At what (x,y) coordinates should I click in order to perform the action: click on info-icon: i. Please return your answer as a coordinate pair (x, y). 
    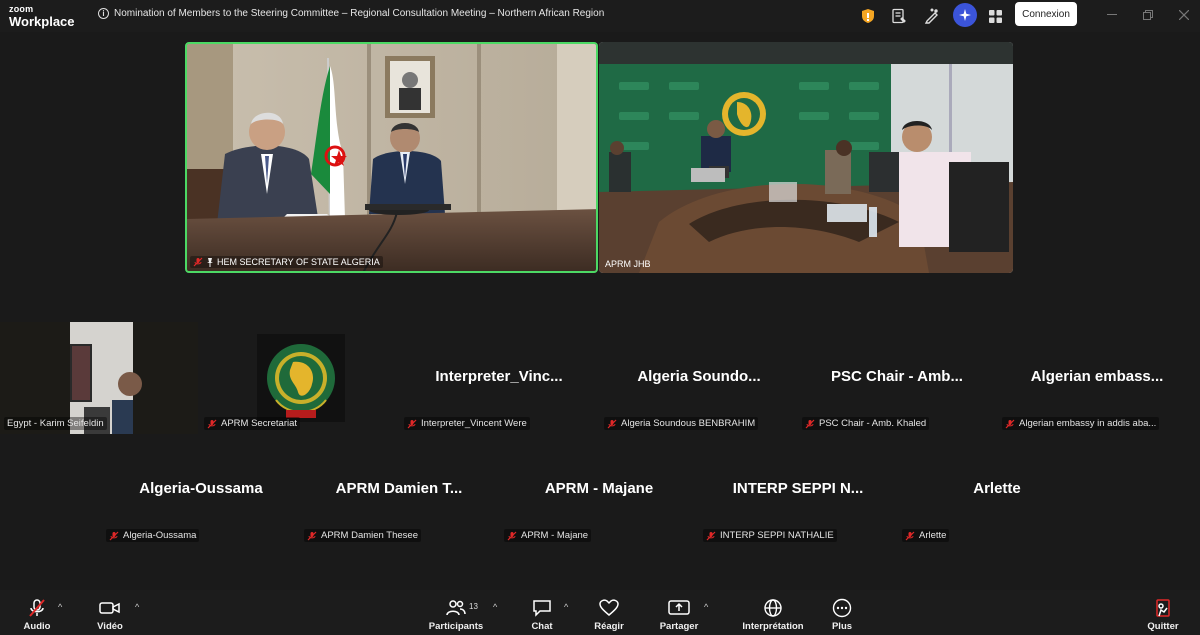
    Looking at the image, I should click on (103, 13).